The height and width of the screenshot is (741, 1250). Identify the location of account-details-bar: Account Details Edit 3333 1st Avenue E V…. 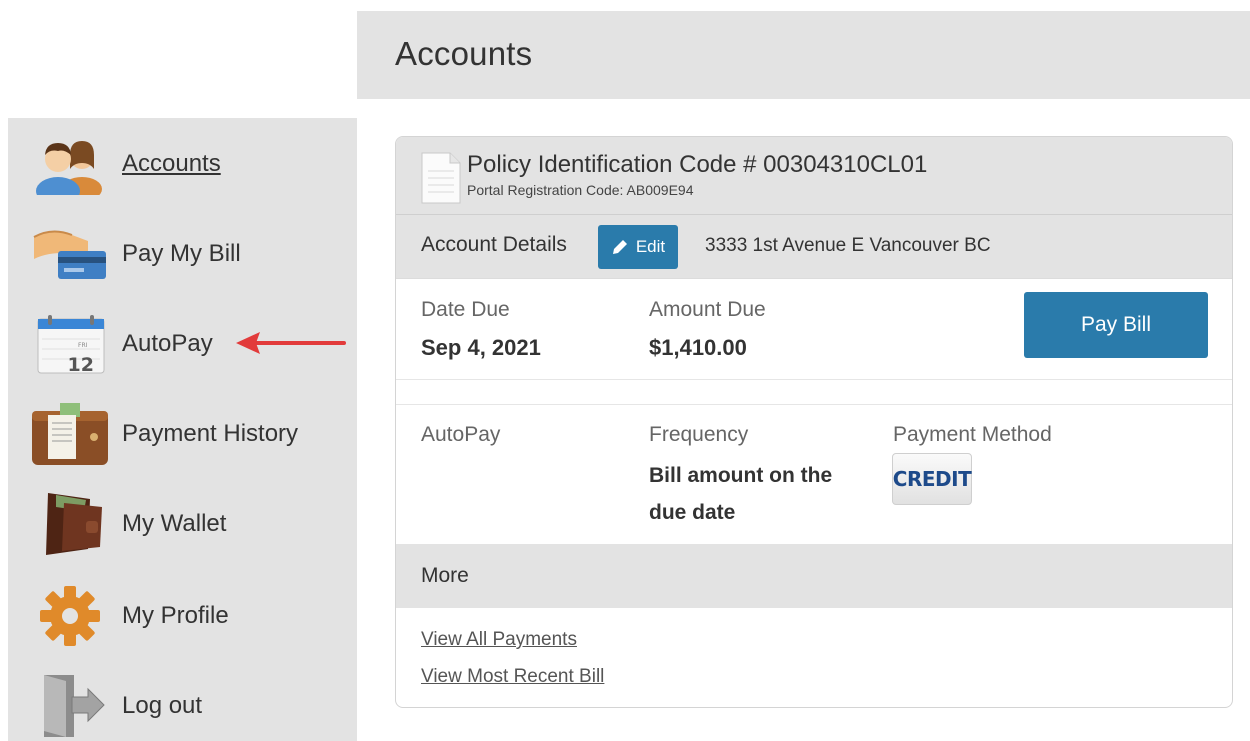
(814, 247).